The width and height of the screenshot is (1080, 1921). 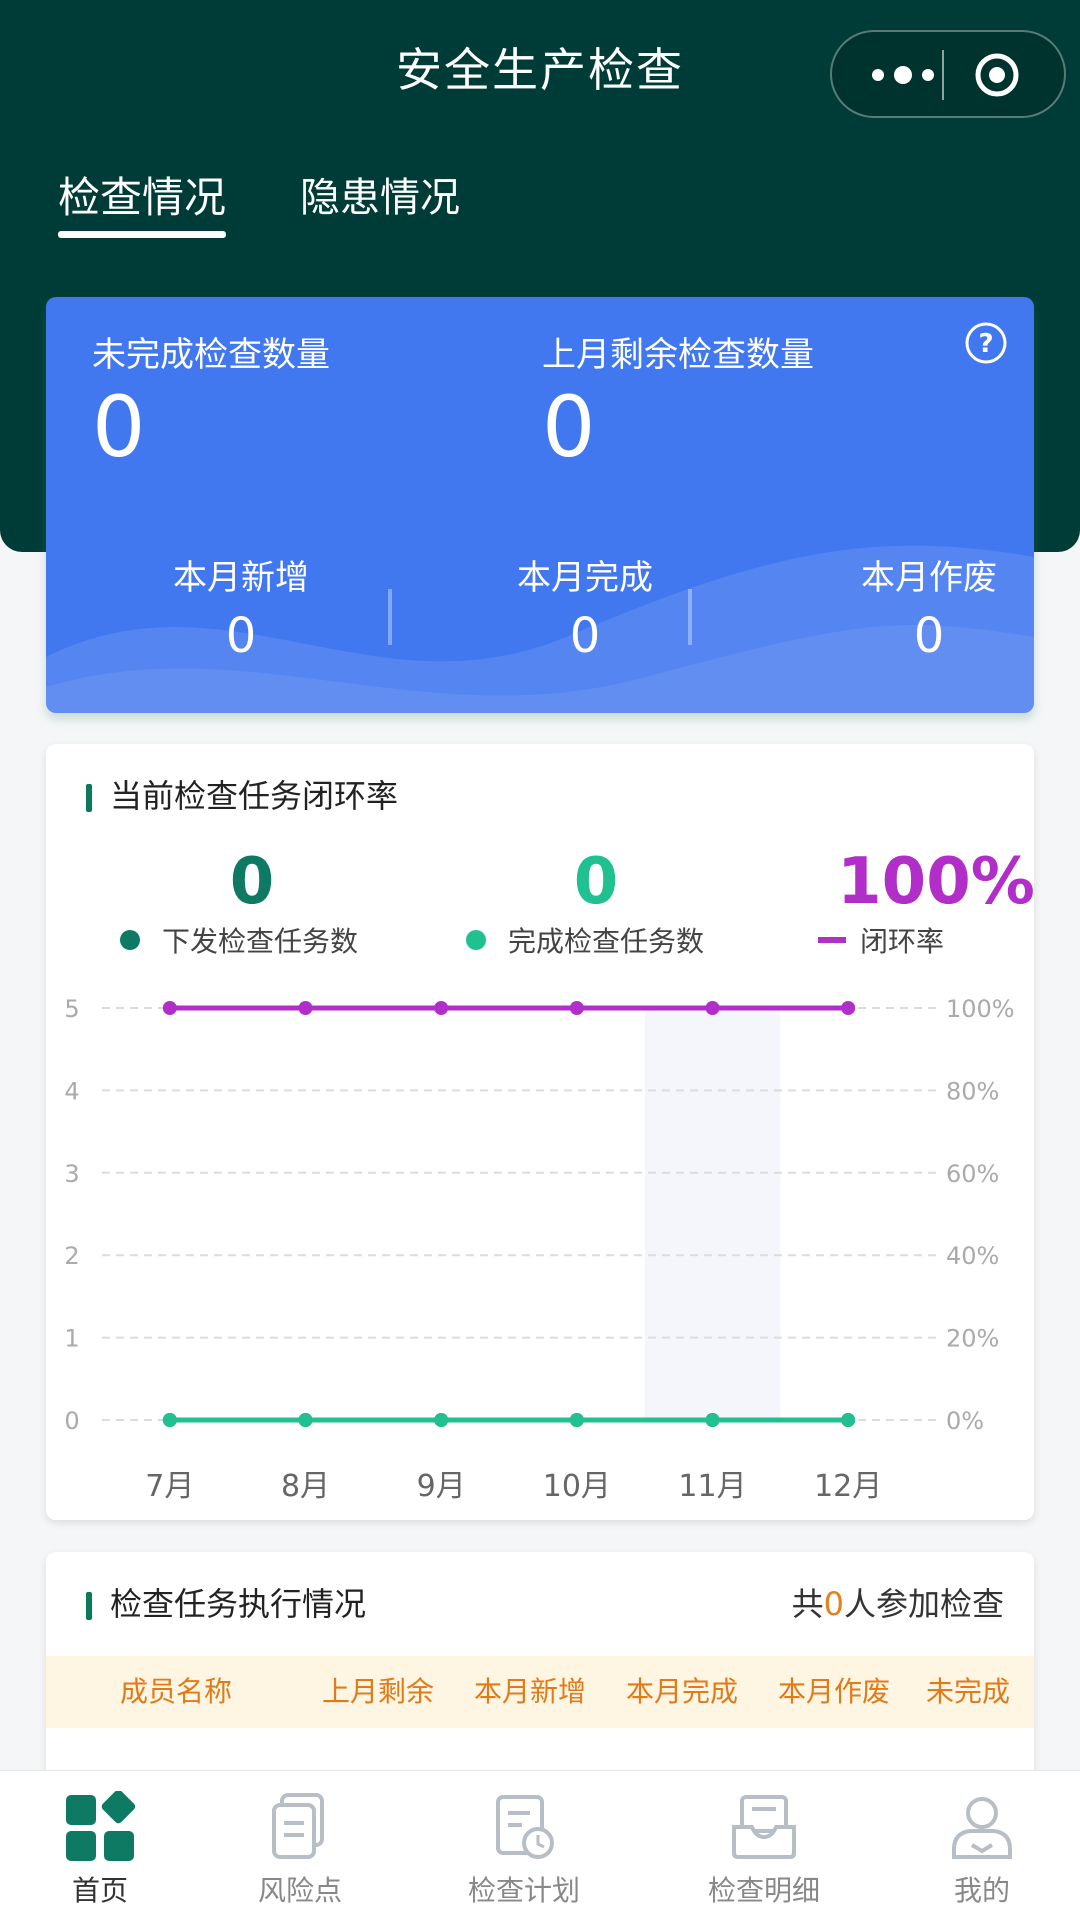 I want to click on home-grid-icon, so click(x=101, y=1826).